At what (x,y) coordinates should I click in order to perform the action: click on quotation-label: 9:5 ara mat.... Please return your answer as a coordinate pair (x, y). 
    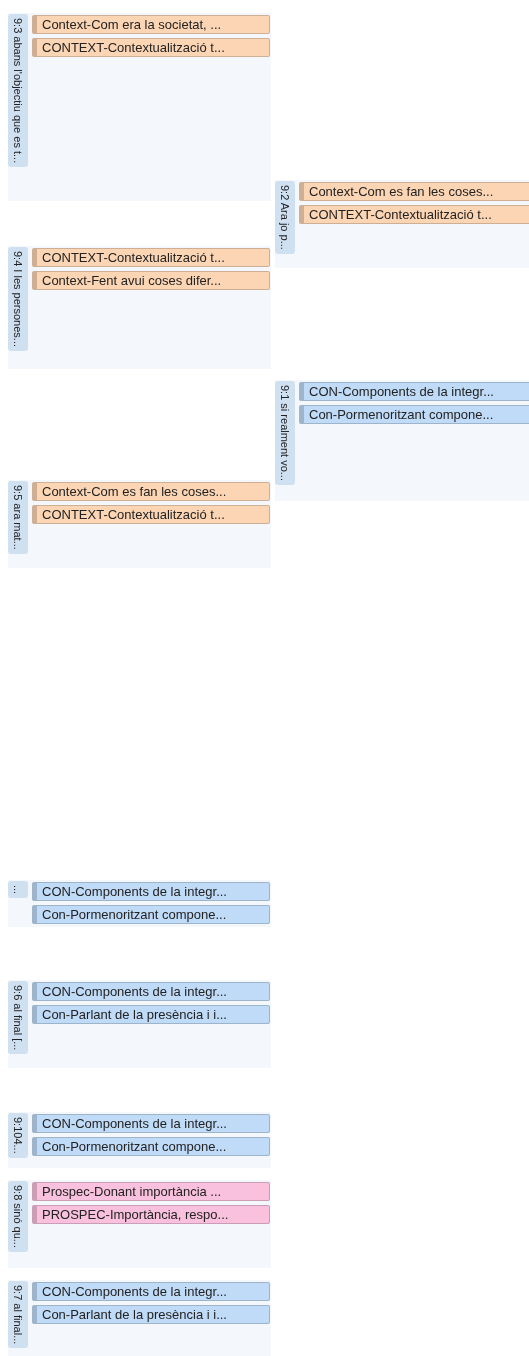
    Looking at the image, I should click on (18, 517).